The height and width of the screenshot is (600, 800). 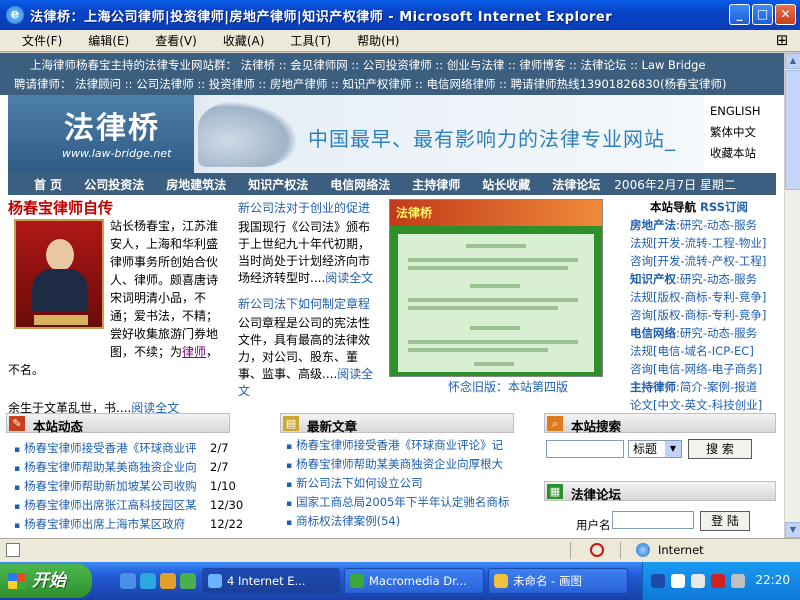 I want to click on nav-telecom-law: 电信网络法, so click(x=360, y=184).